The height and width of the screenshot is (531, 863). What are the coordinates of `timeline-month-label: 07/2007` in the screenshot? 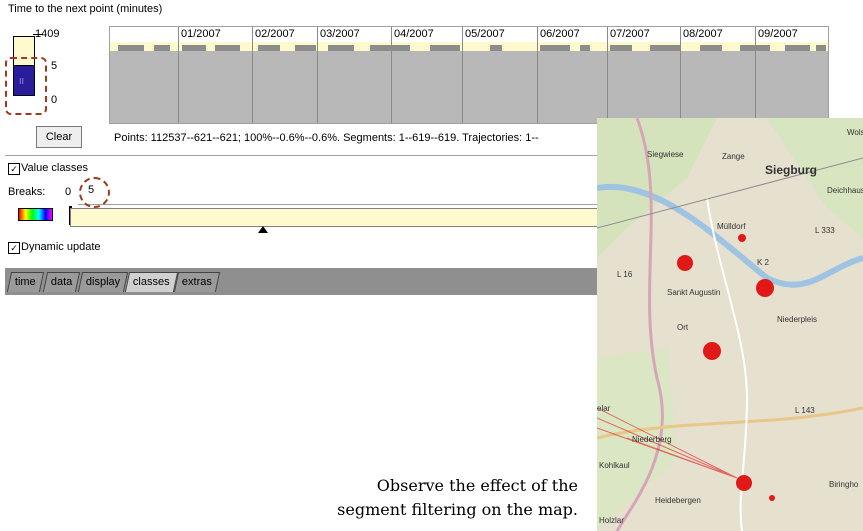 It's located at (630, 34).